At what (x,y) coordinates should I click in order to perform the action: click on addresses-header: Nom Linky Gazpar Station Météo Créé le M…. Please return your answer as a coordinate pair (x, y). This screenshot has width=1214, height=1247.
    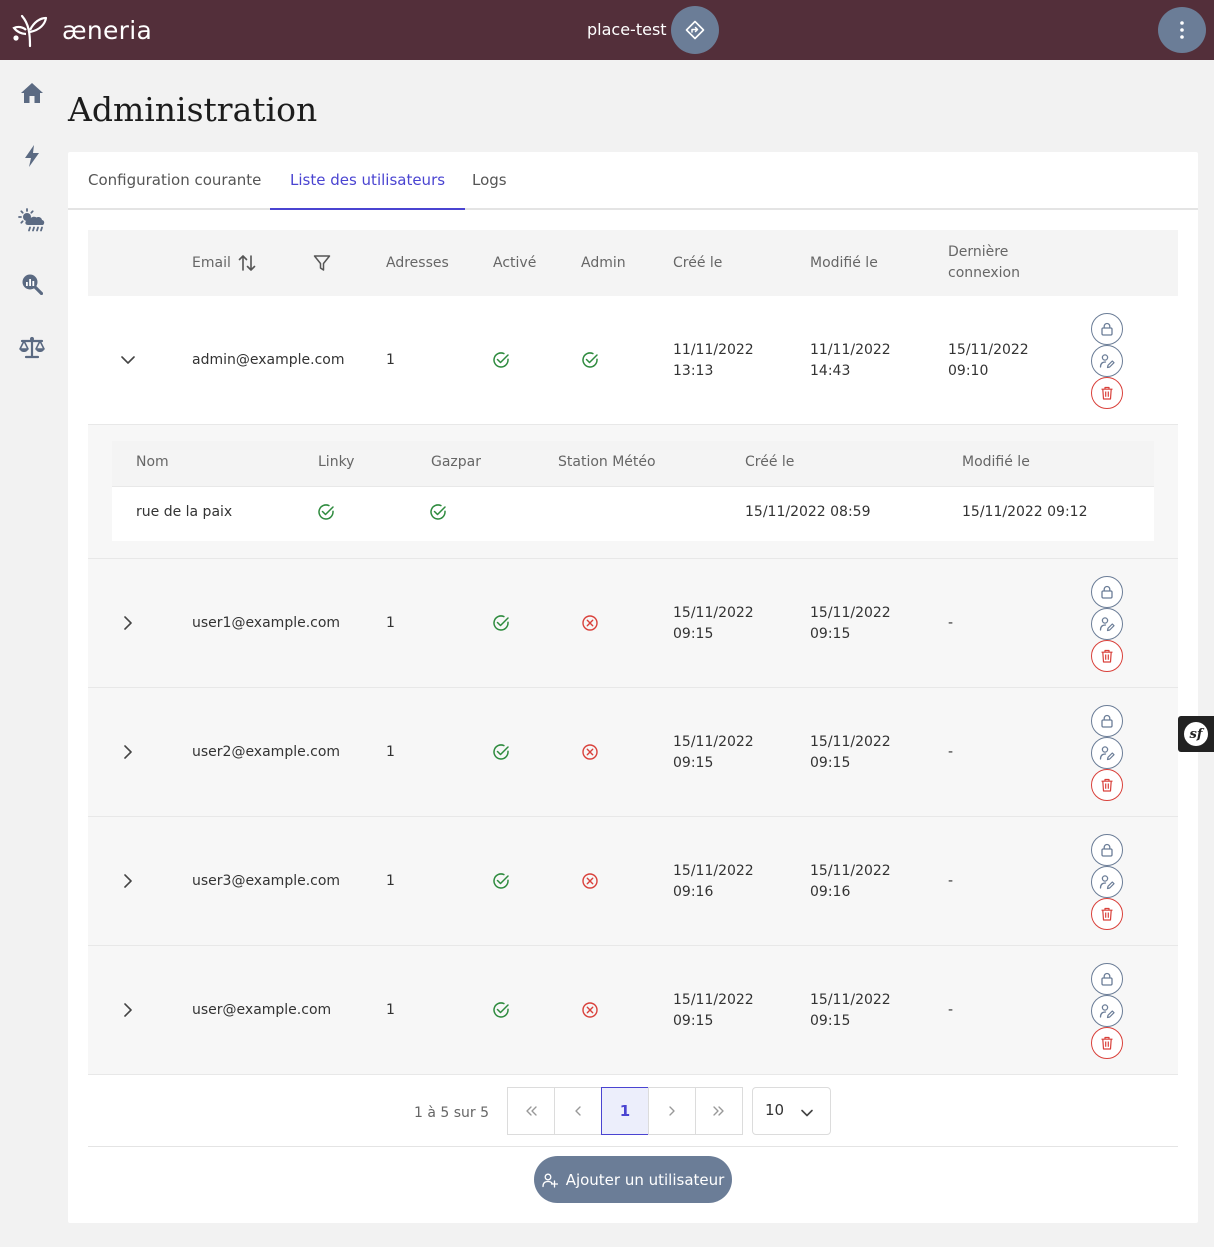
    Looking at the image, I should click on (633, 464).